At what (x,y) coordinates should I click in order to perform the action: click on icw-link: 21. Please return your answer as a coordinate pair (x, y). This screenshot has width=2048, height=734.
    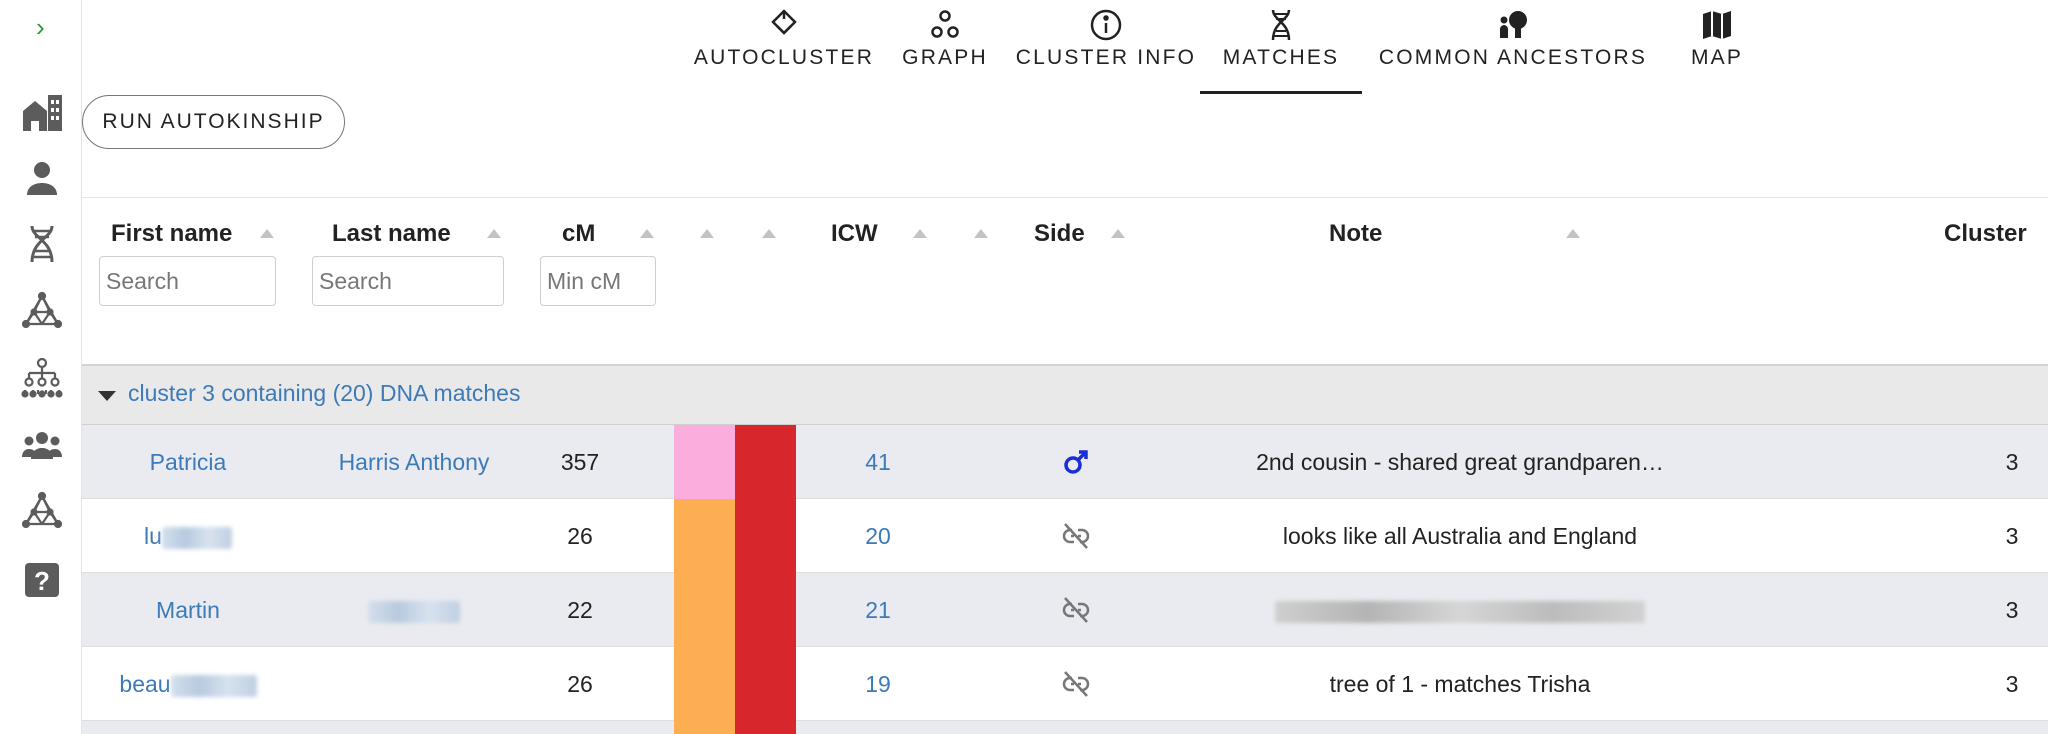
    Looking at the image, I should click on (878, 610).